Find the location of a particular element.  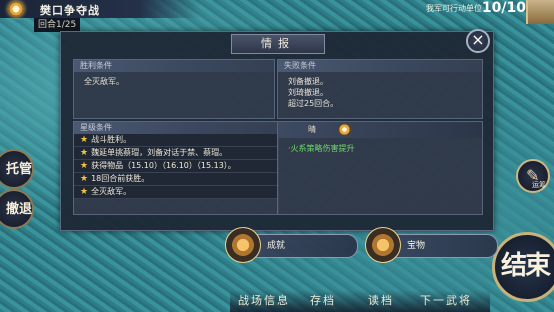

win-condition: 全灭敌军。 is located at coordinates (104, 81).